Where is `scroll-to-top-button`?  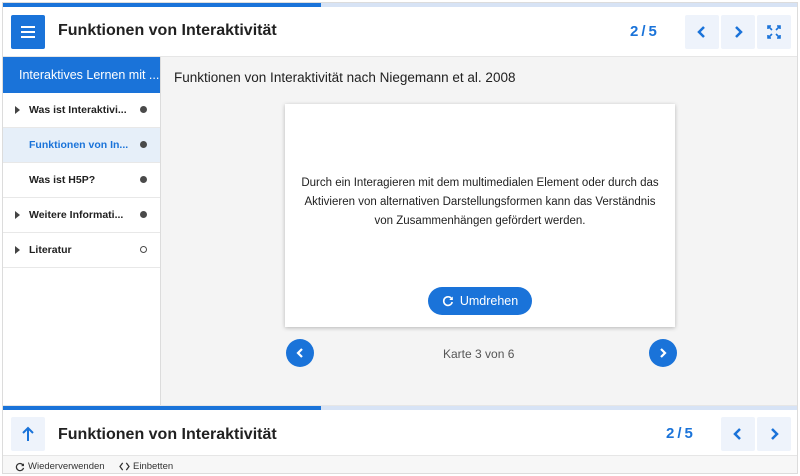
scroll-to-top-button is located at coordinates (28, 434).